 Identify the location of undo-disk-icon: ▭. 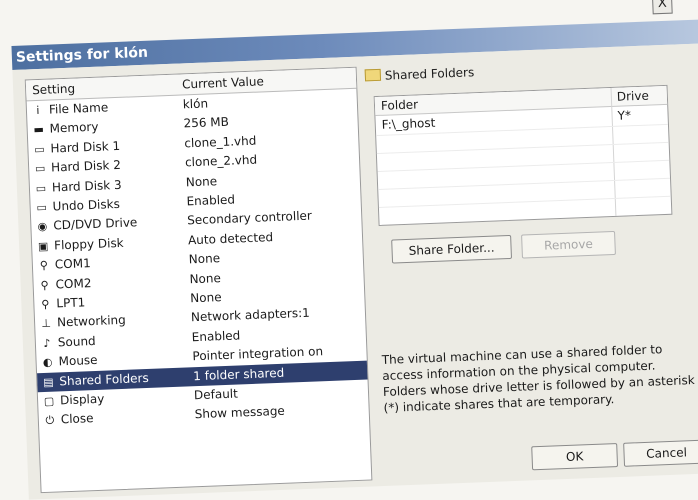
(42, 207).